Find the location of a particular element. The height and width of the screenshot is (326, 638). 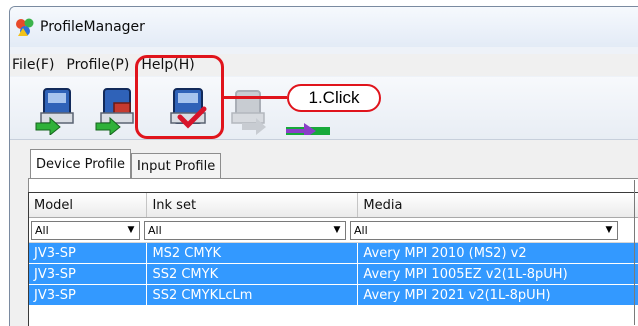

table-header: Model Ink set Media is located at coordinates (333, 205).